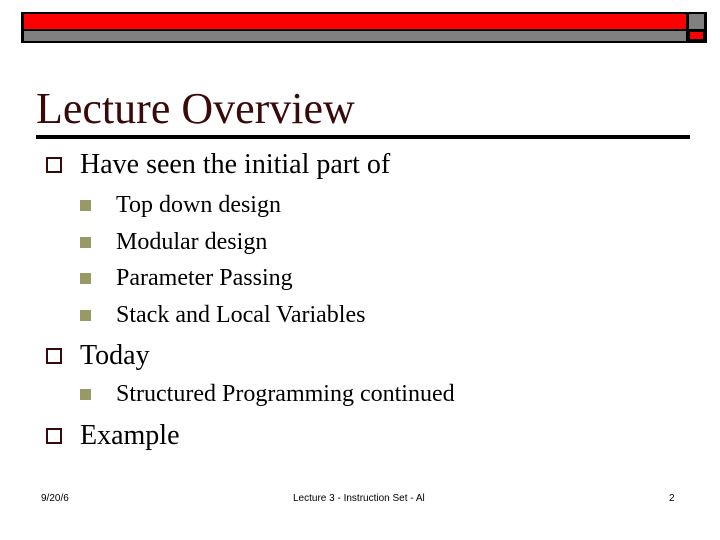 The height and width of the screenshot is (540, 720). I want to click on footer-date: 9/20/6, so click(55, 498).